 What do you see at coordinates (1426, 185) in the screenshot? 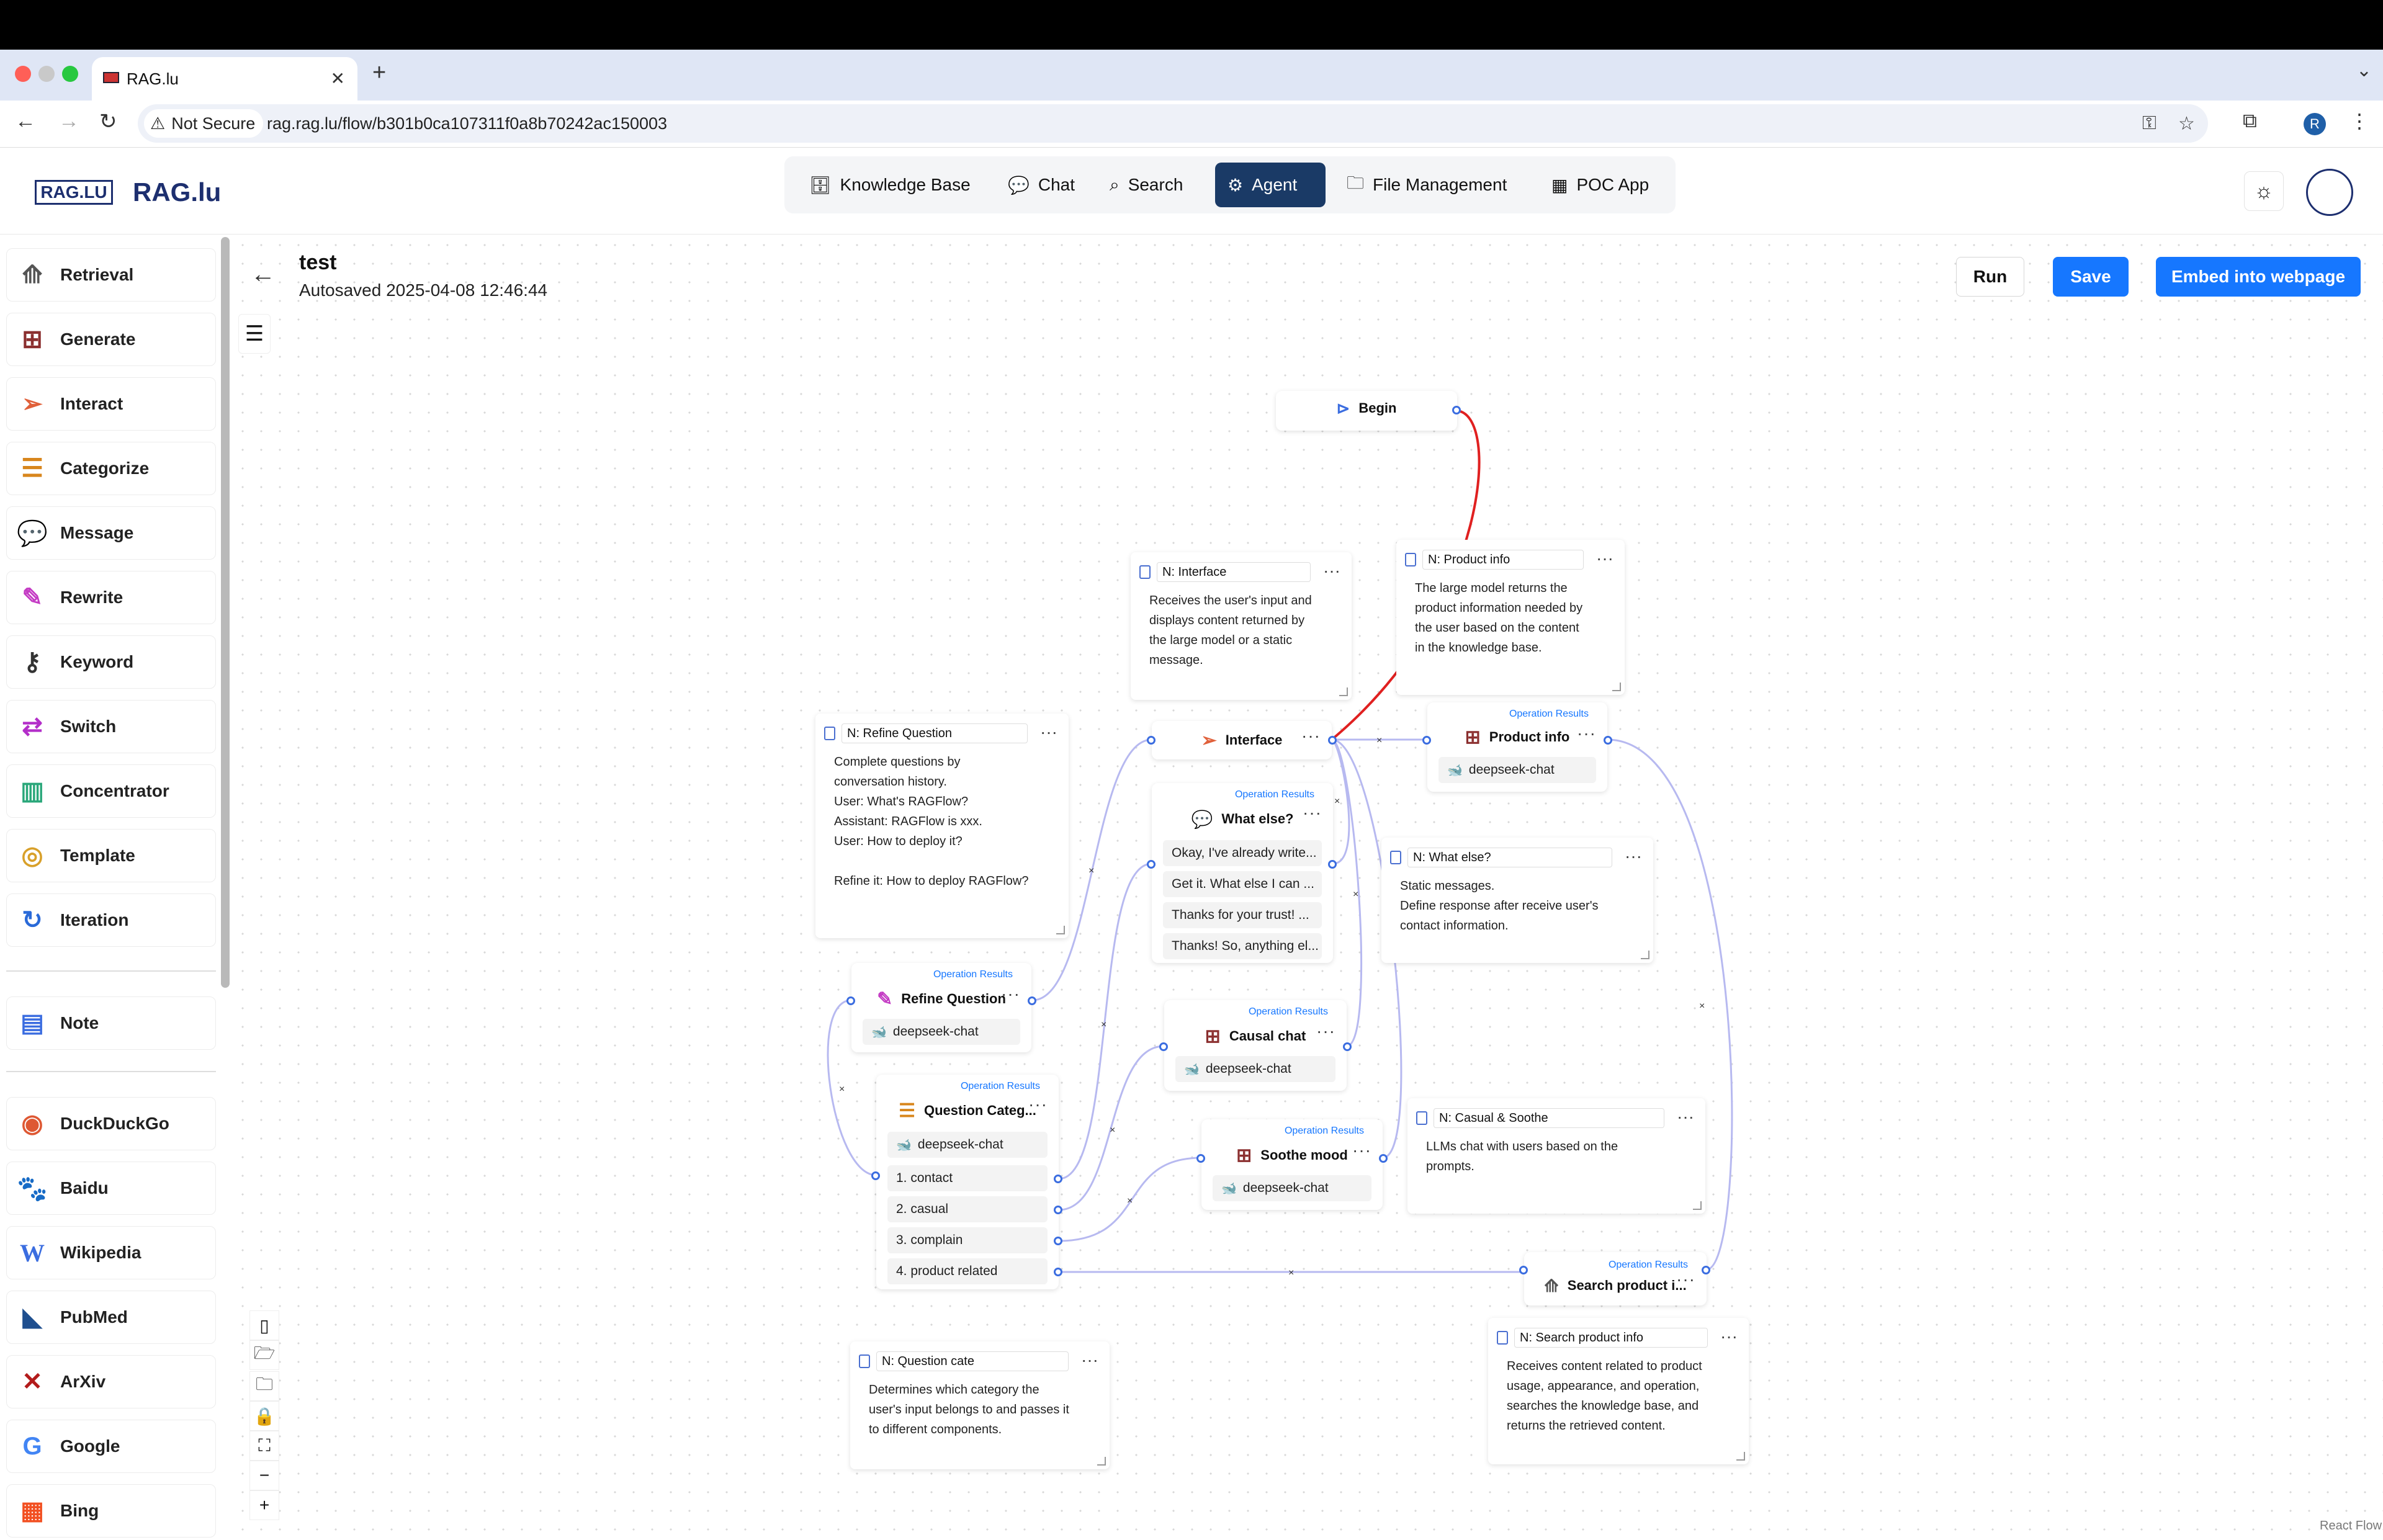
I see `nav-file-management: 🗀 File Management` at bounding box center [1426, 185].